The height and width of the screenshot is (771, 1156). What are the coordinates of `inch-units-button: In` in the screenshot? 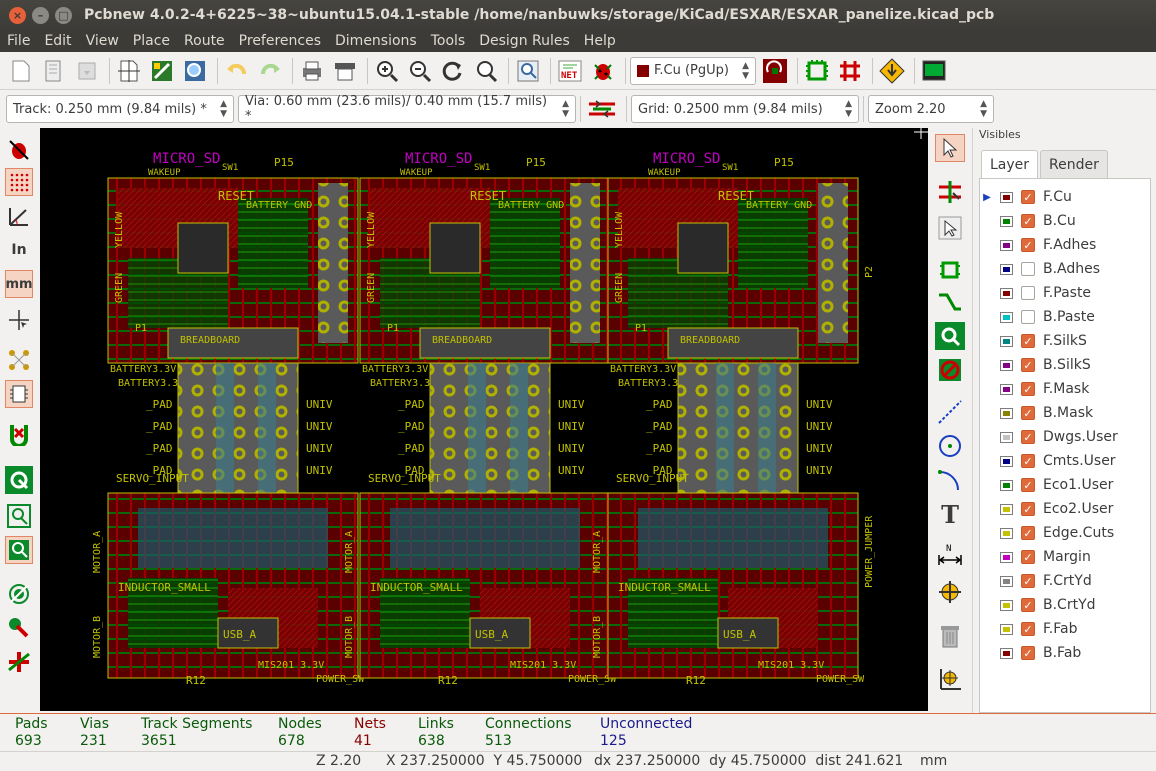 It's located at (19, 250).